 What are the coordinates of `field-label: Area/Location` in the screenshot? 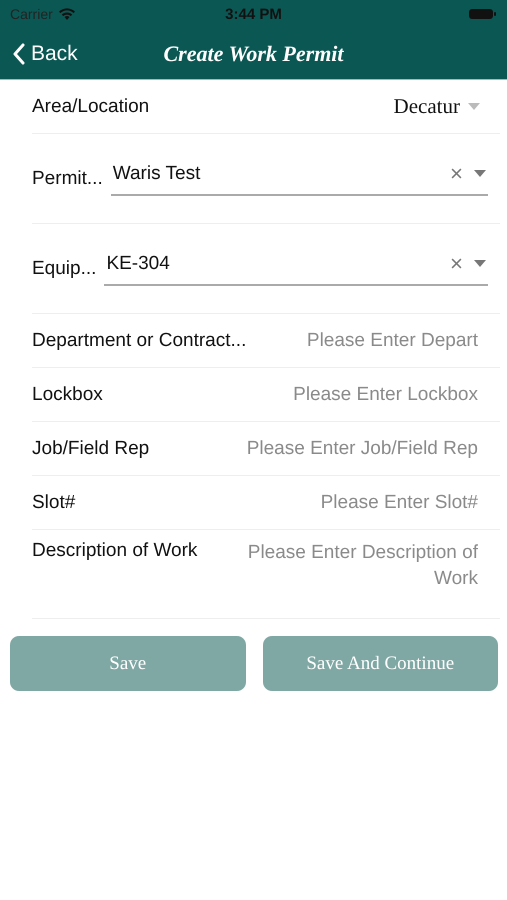 It's located at (91, 107).